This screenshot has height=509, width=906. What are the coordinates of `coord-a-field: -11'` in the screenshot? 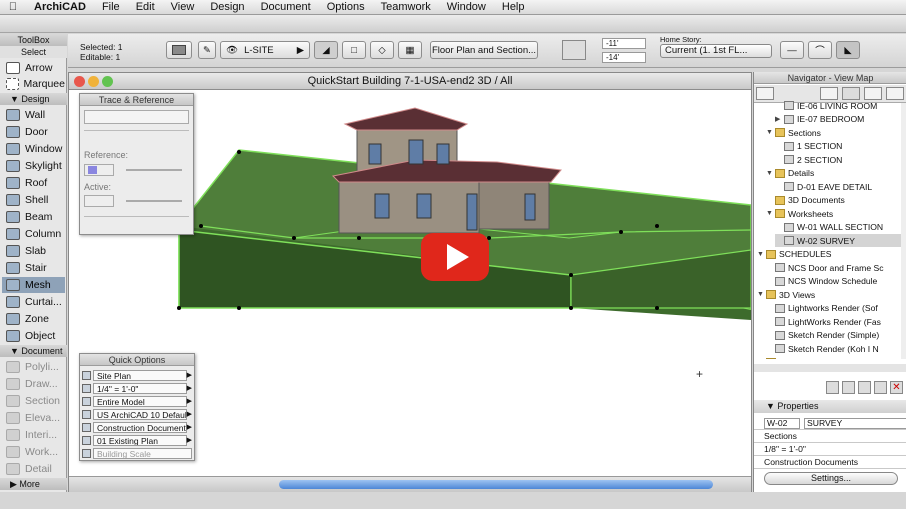 It's located at (624, 43).